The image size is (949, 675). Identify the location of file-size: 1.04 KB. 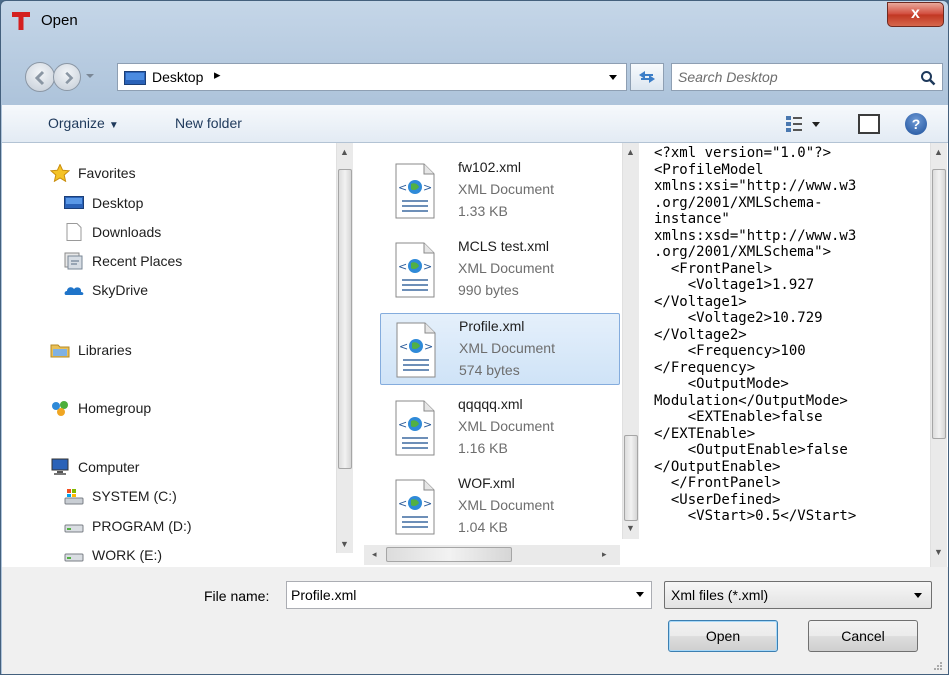
(483, 527).